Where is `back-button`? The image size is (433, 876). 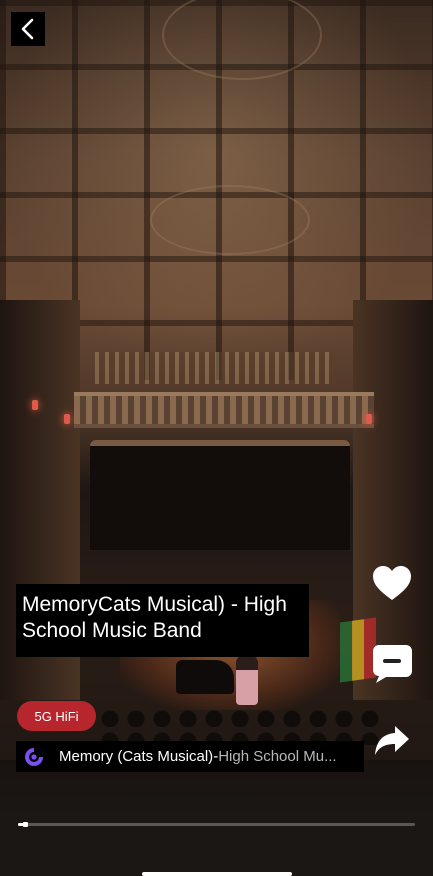 back-button is located at coordinates (28, 29).